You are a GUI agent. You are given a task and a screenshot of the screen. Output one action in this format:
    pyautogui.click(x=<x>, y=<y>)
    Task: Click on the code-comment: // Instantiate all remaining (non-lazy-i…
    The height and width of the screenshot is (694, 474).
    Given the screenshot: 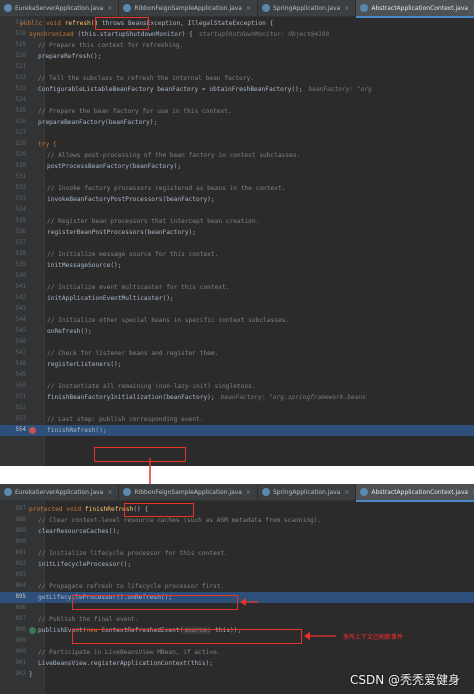 What is the action you would take?
    pyautogui.click(x=151, y=386)
    